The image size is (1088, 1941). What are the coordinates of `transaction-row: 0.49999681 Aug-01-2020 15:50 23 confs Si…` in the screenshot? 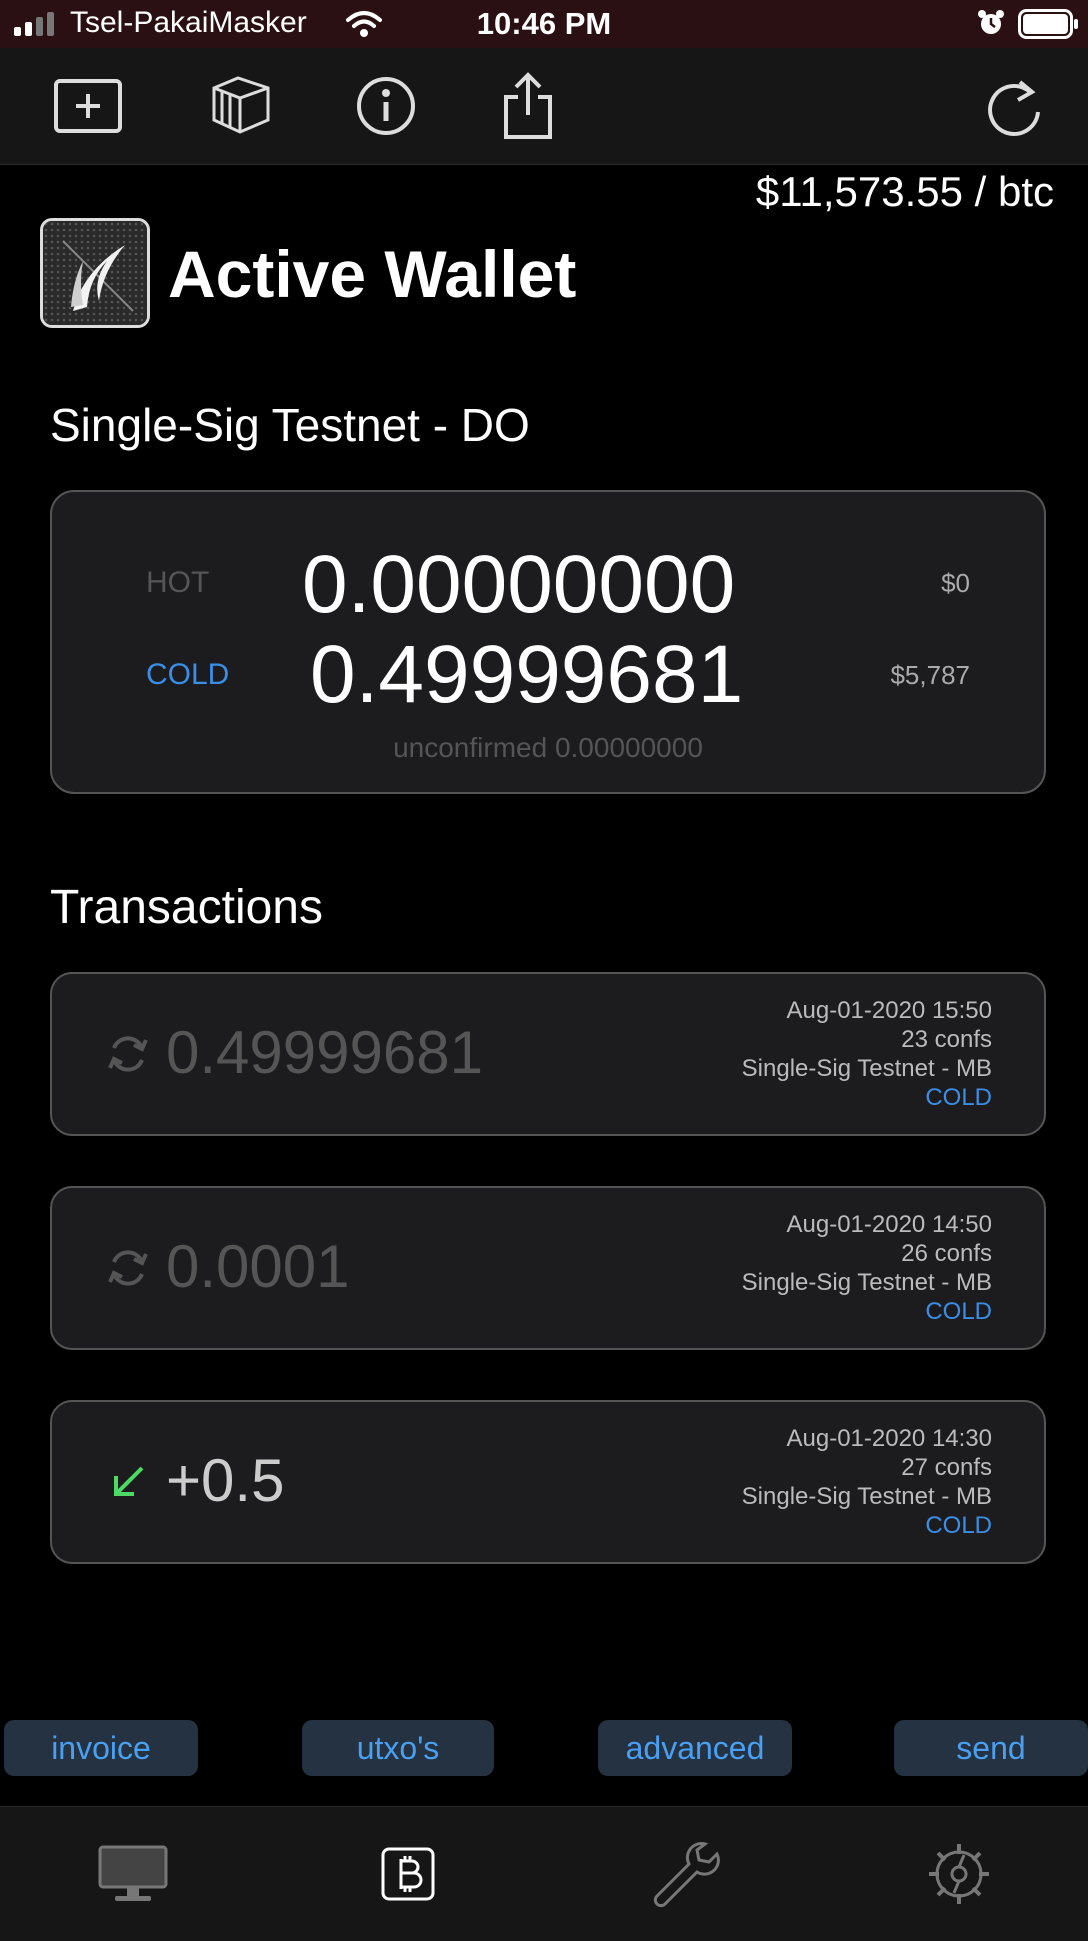 It's located at (548, 1054).